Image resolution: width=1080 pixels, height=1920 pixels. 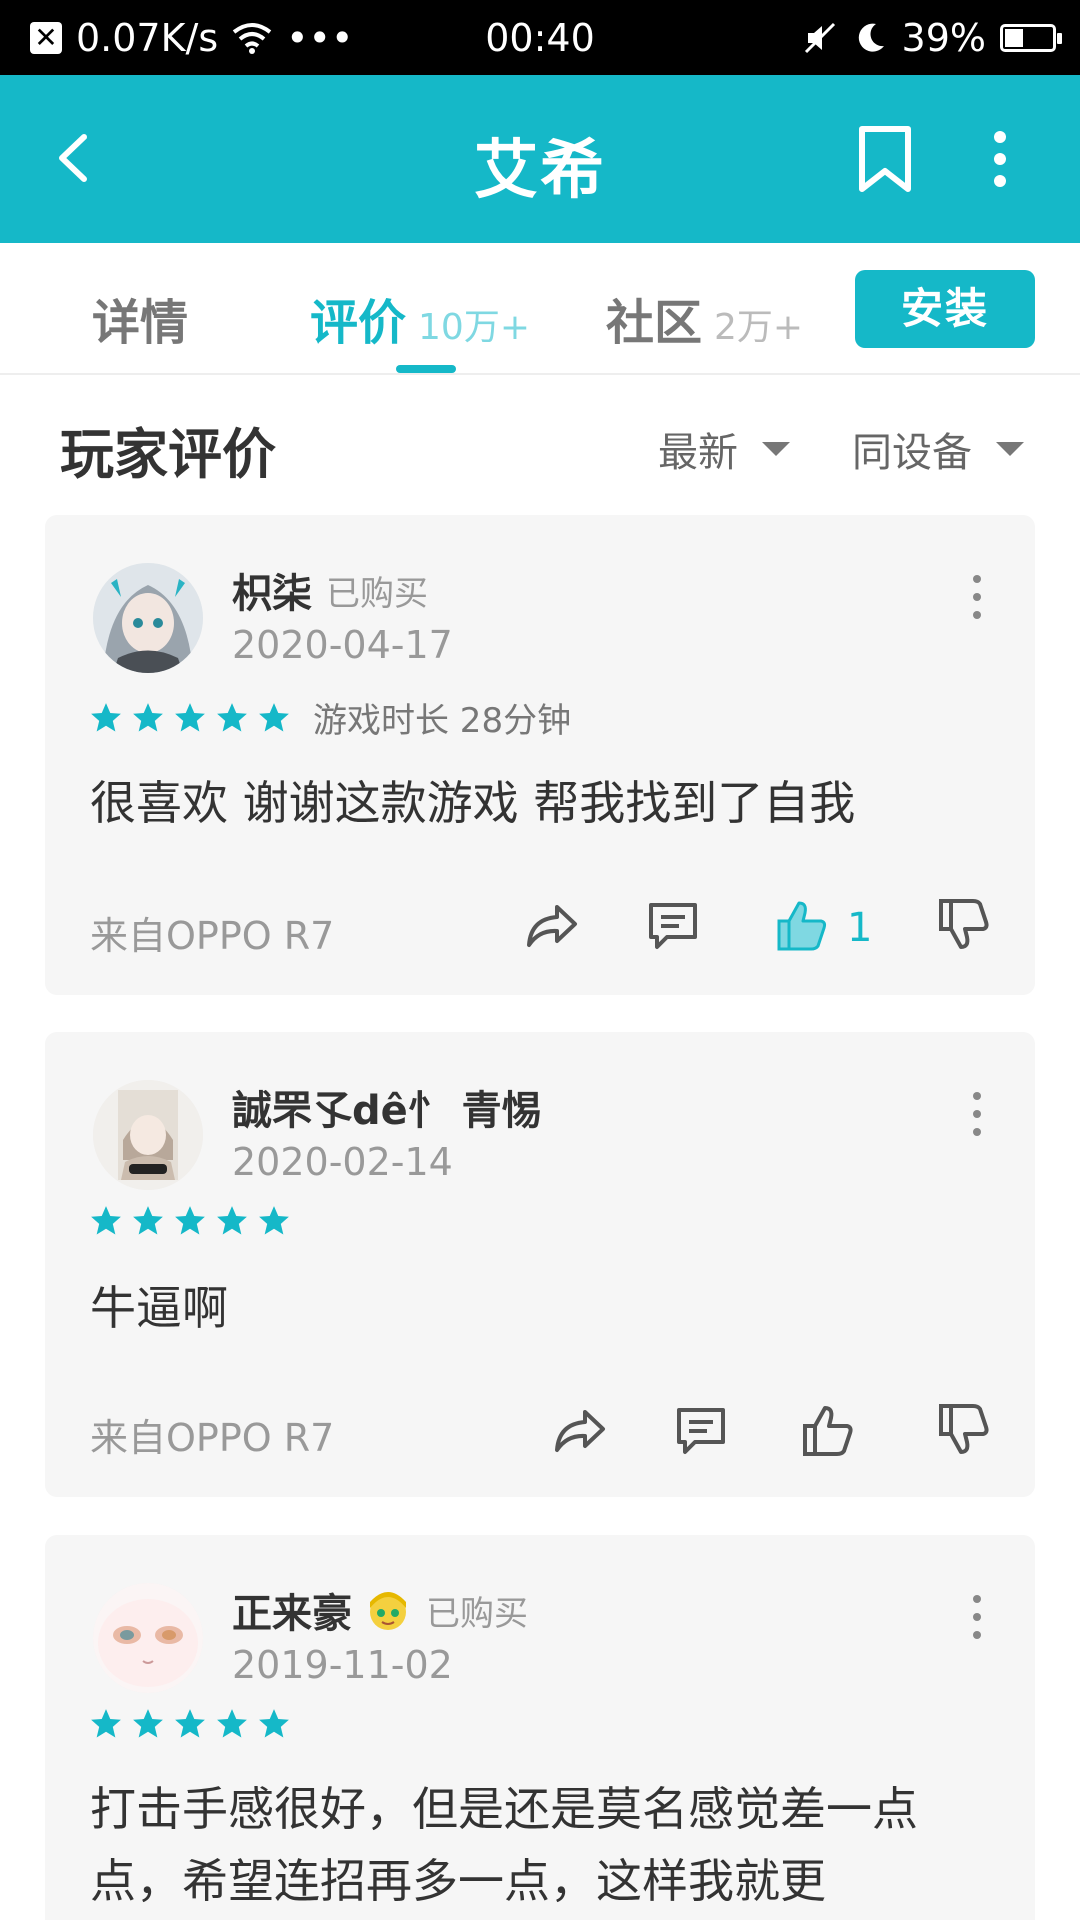 I want to click on app-bar: 艾希, so click(x=540, y=159).